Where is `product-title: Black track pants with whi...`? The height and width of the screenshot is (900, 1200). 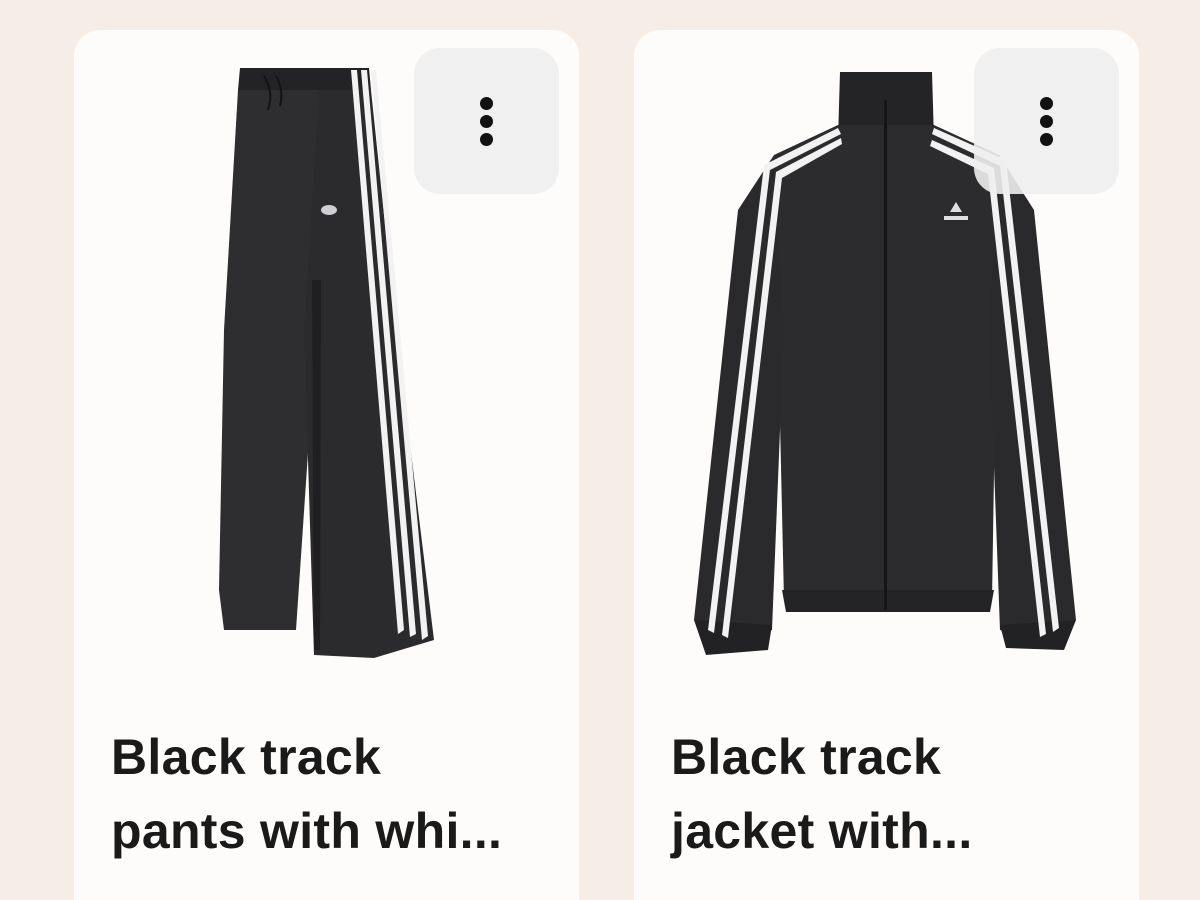 product-title: Black track pants with whi... is located at coordinates (331, 794).